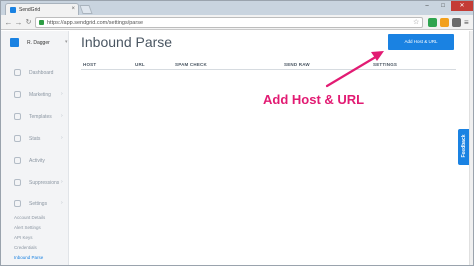 Image resolution: width=474 pixels, height=266 pixels. What do you see at coordinates (28, 22) in the screenshot?
I see `reload-icon: ↻` at bounding box center [28, 22].